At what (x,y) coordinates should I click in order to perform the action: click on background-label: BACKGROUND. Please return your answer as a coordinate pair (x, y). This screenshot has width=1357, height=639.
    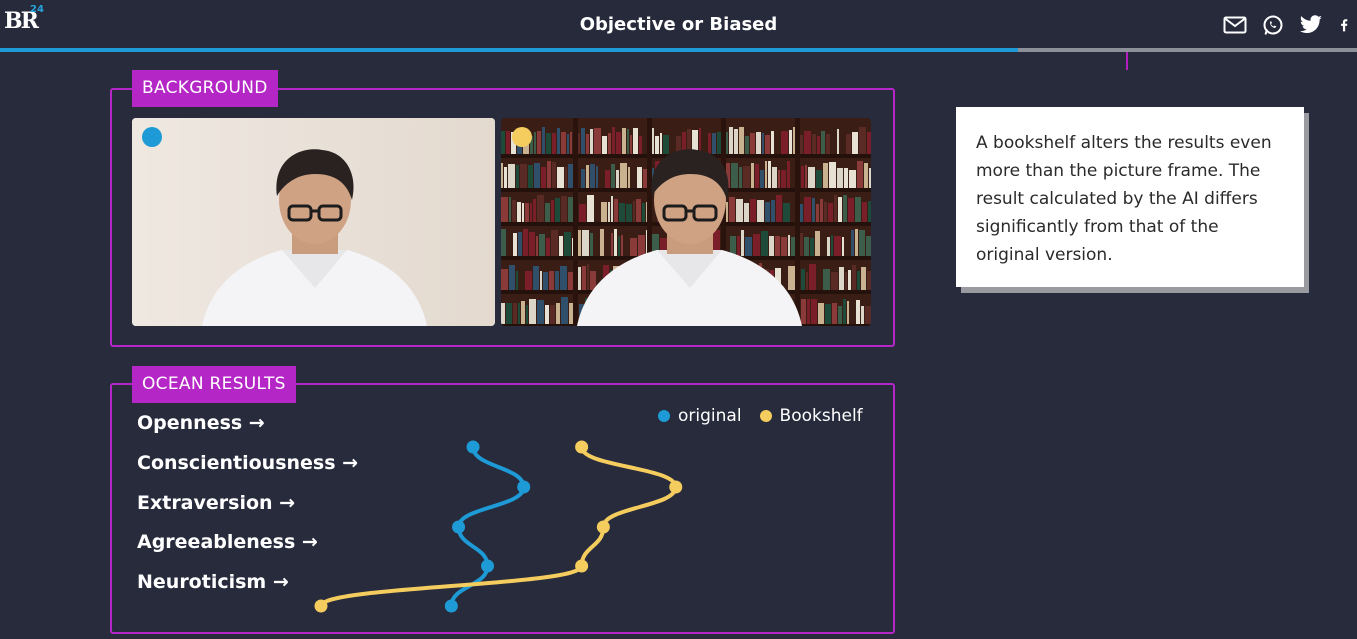
    Looking at the image, I should click on (205, 88).